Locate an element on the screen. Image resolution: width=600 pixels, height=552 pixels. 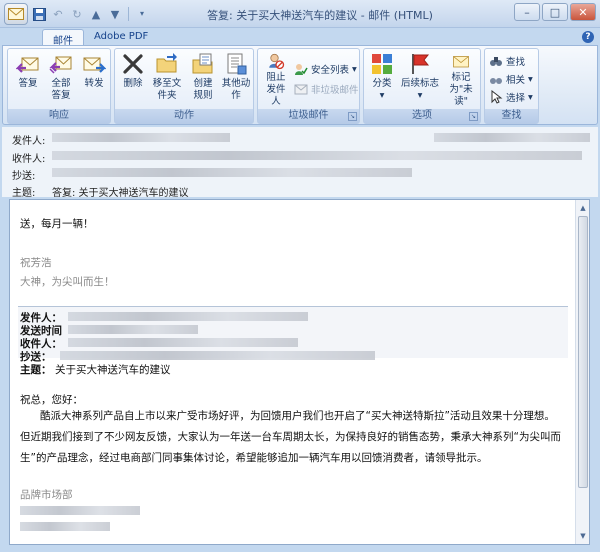
block-sender-icon is located at coordinates (277, 61).